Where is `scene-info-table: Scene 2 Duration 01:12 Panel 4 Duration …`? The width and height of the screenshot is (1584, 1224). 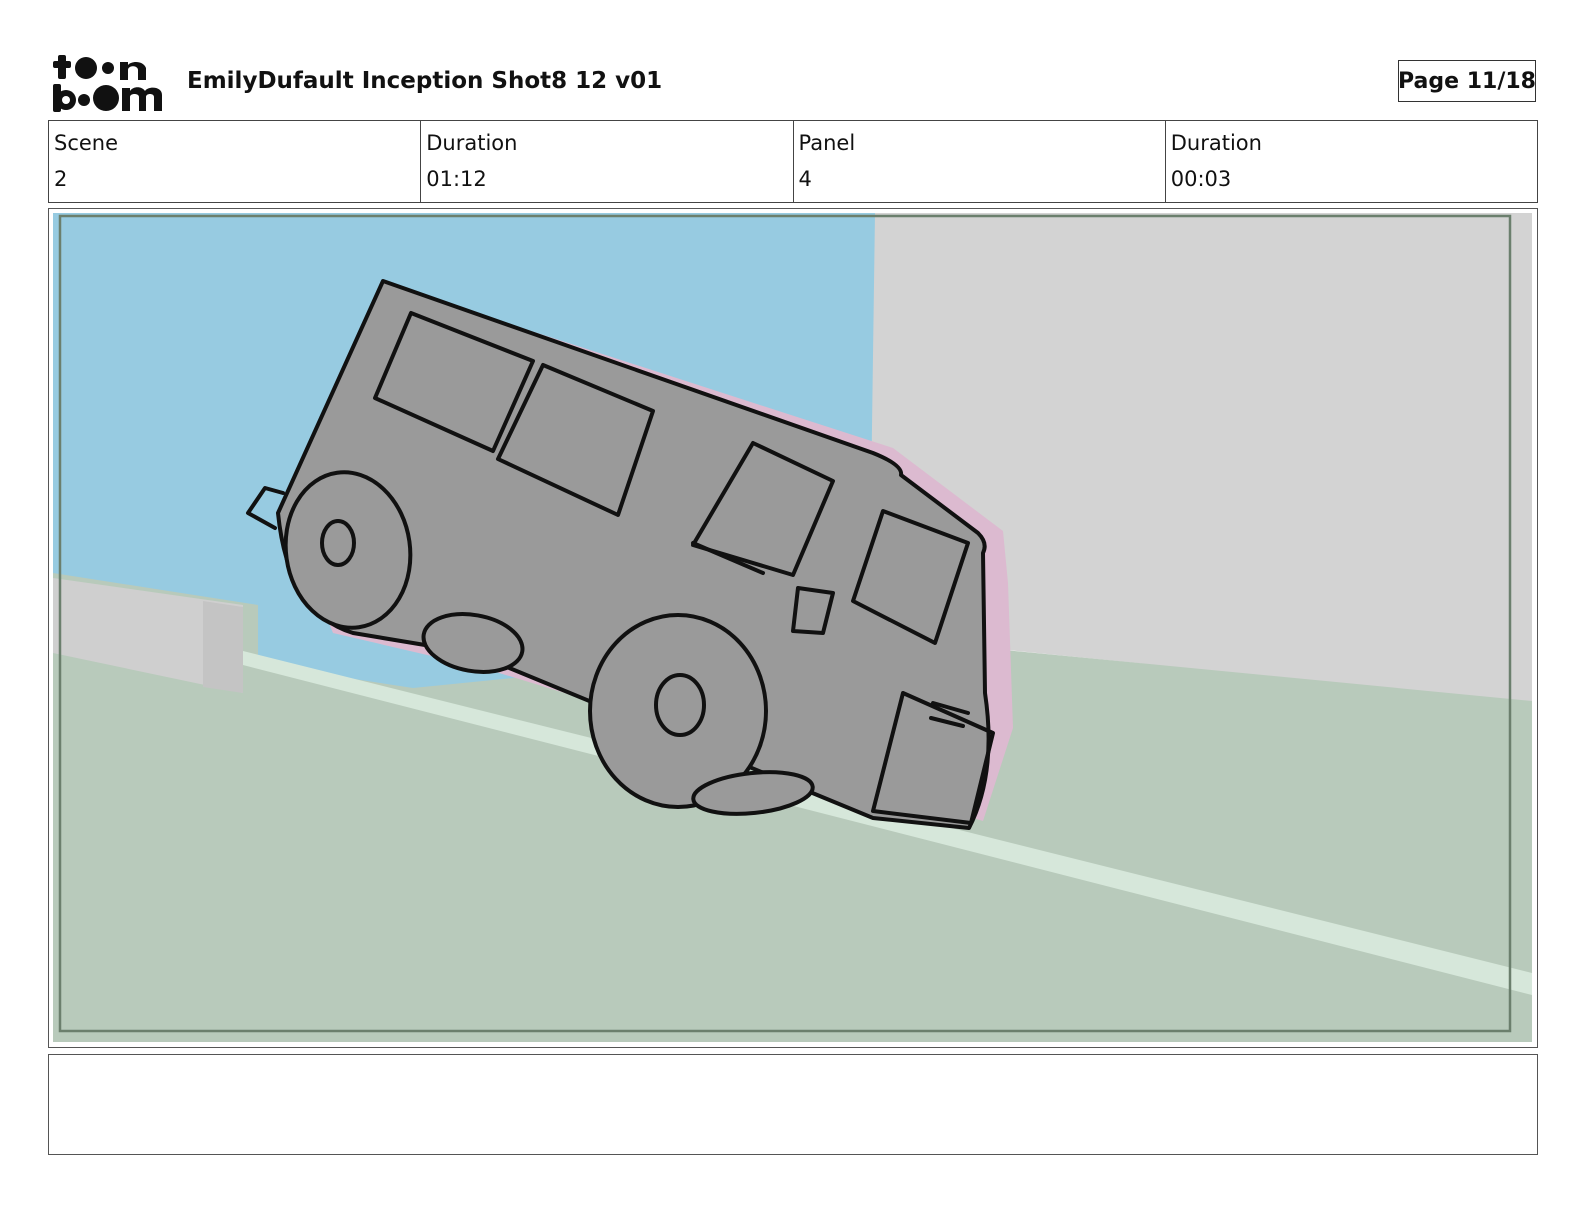 scene-info-table: Scene 2 Duration 01:12 Panel 4 Duration … is located at coordinates (793, 161).